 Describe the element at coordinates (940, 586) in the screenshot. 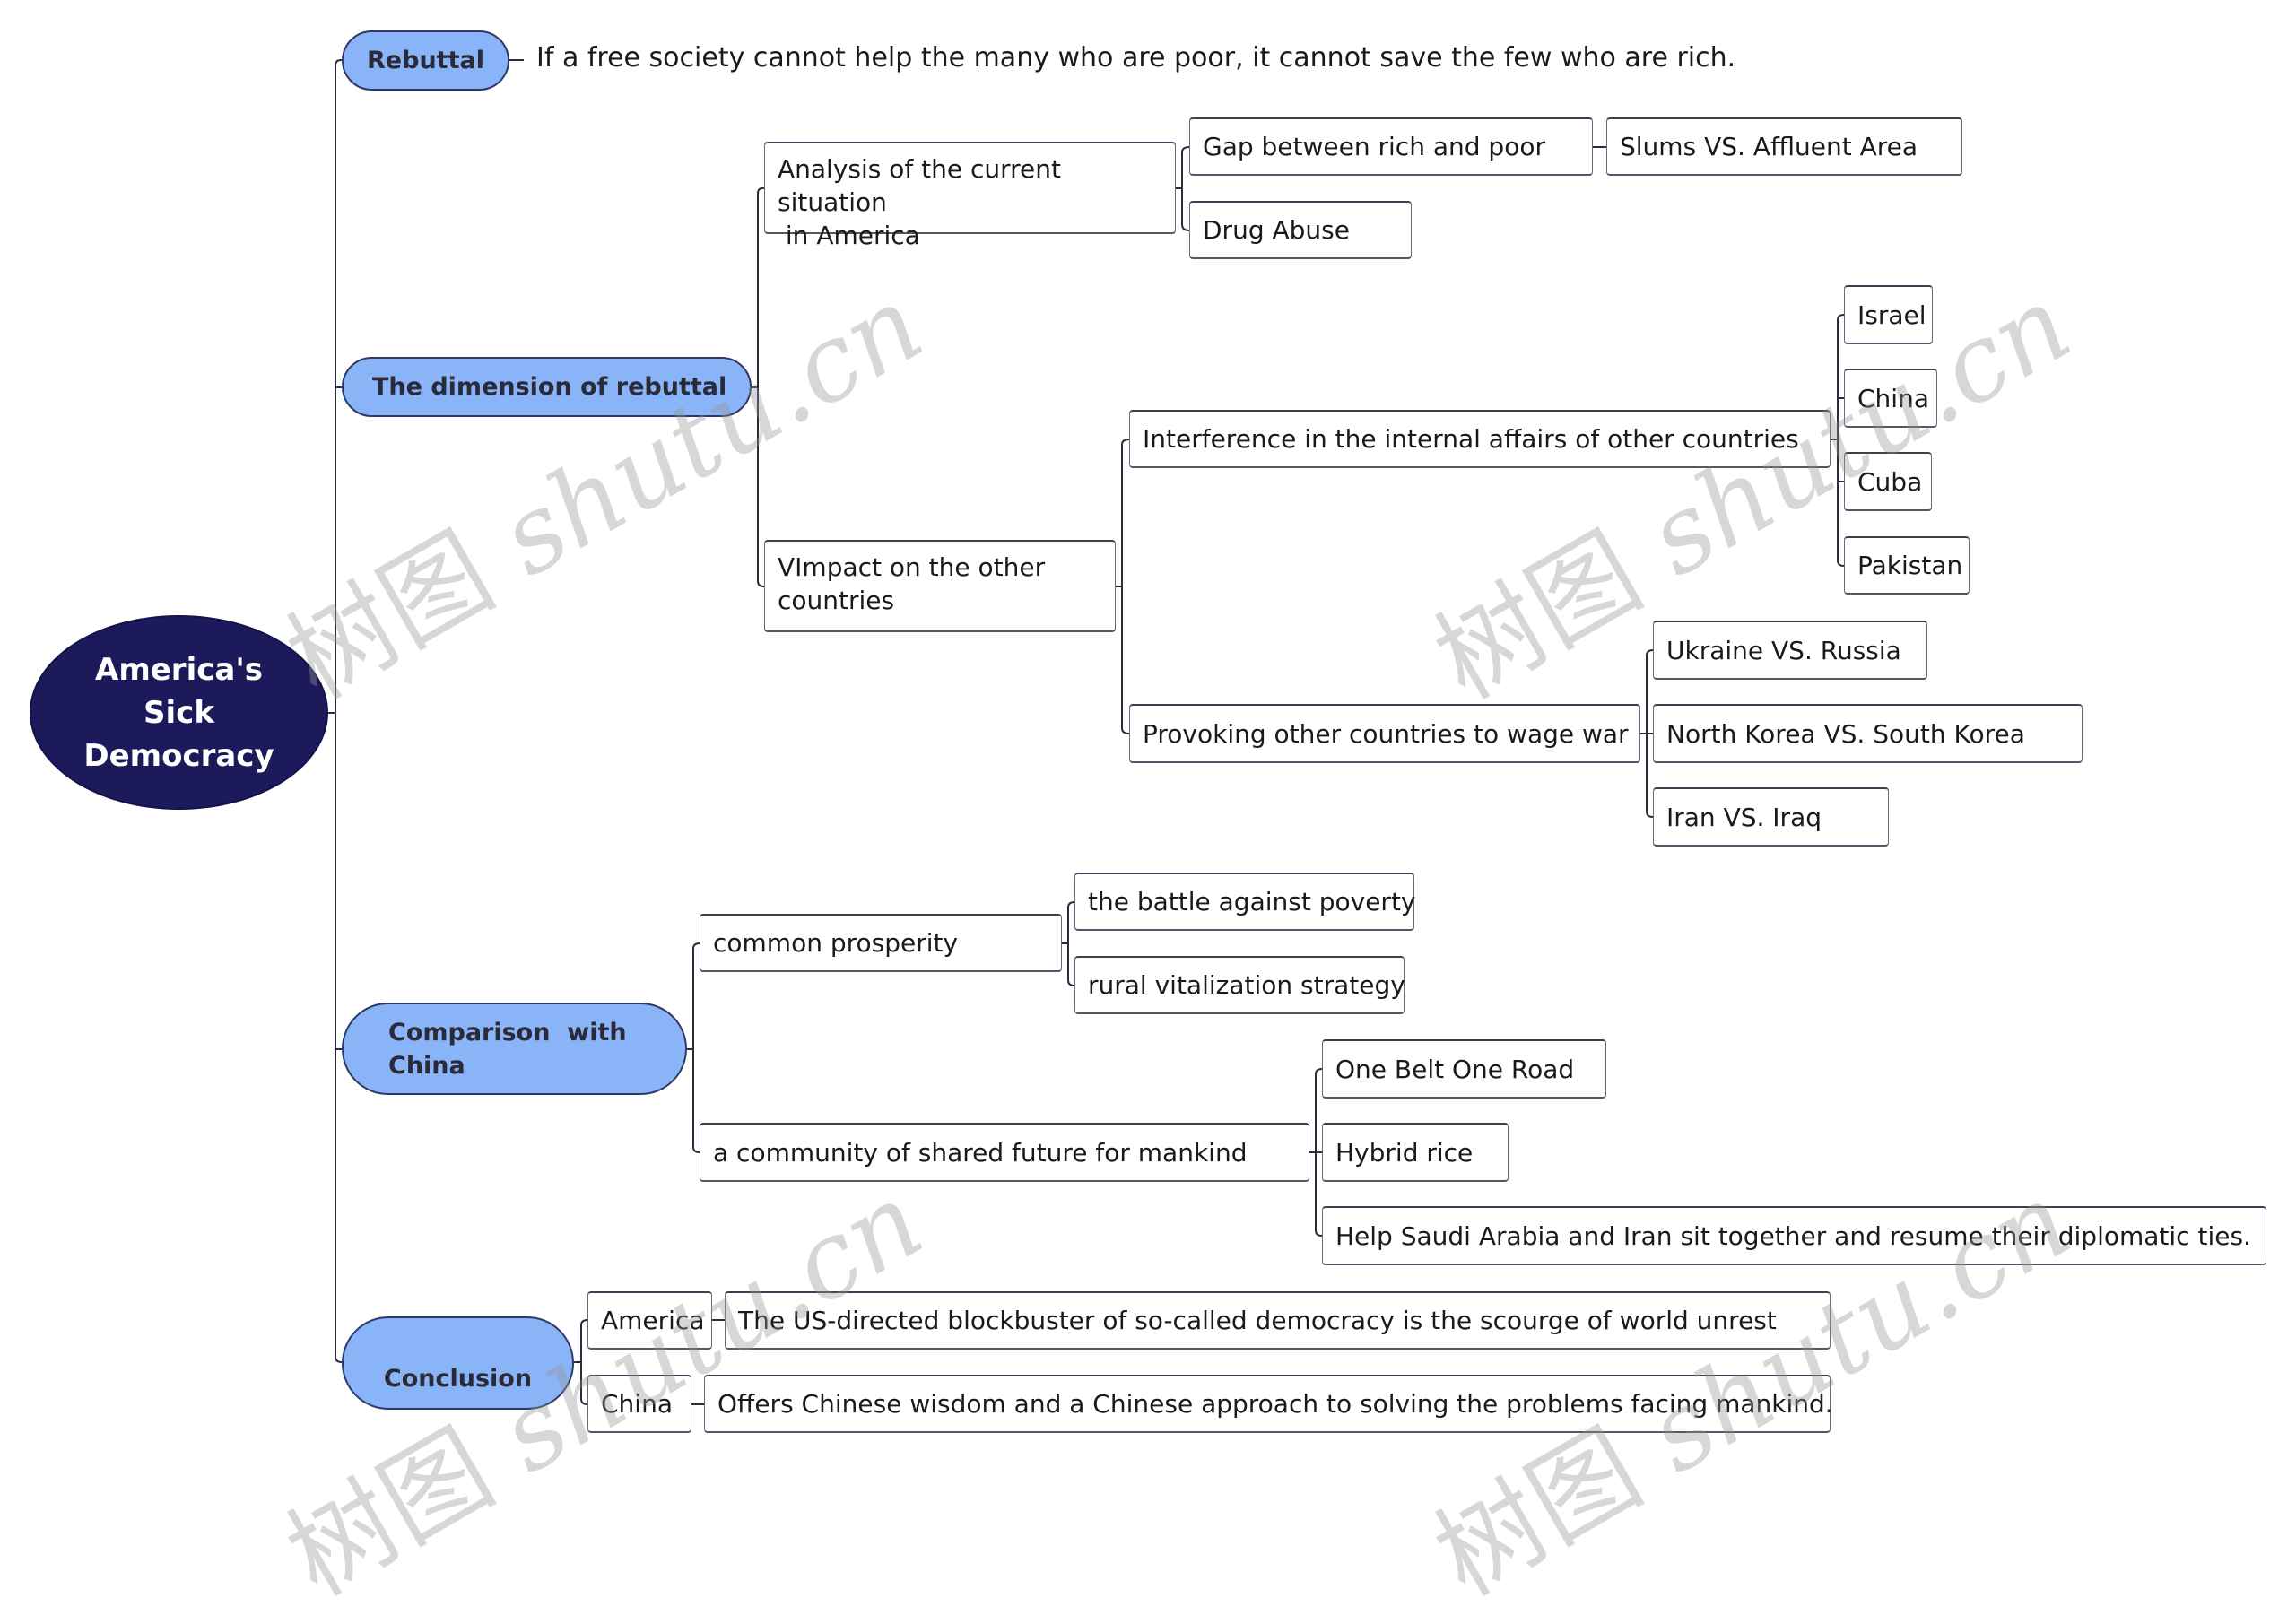

I see `node-impact: VImpact on the other countries` at that location.